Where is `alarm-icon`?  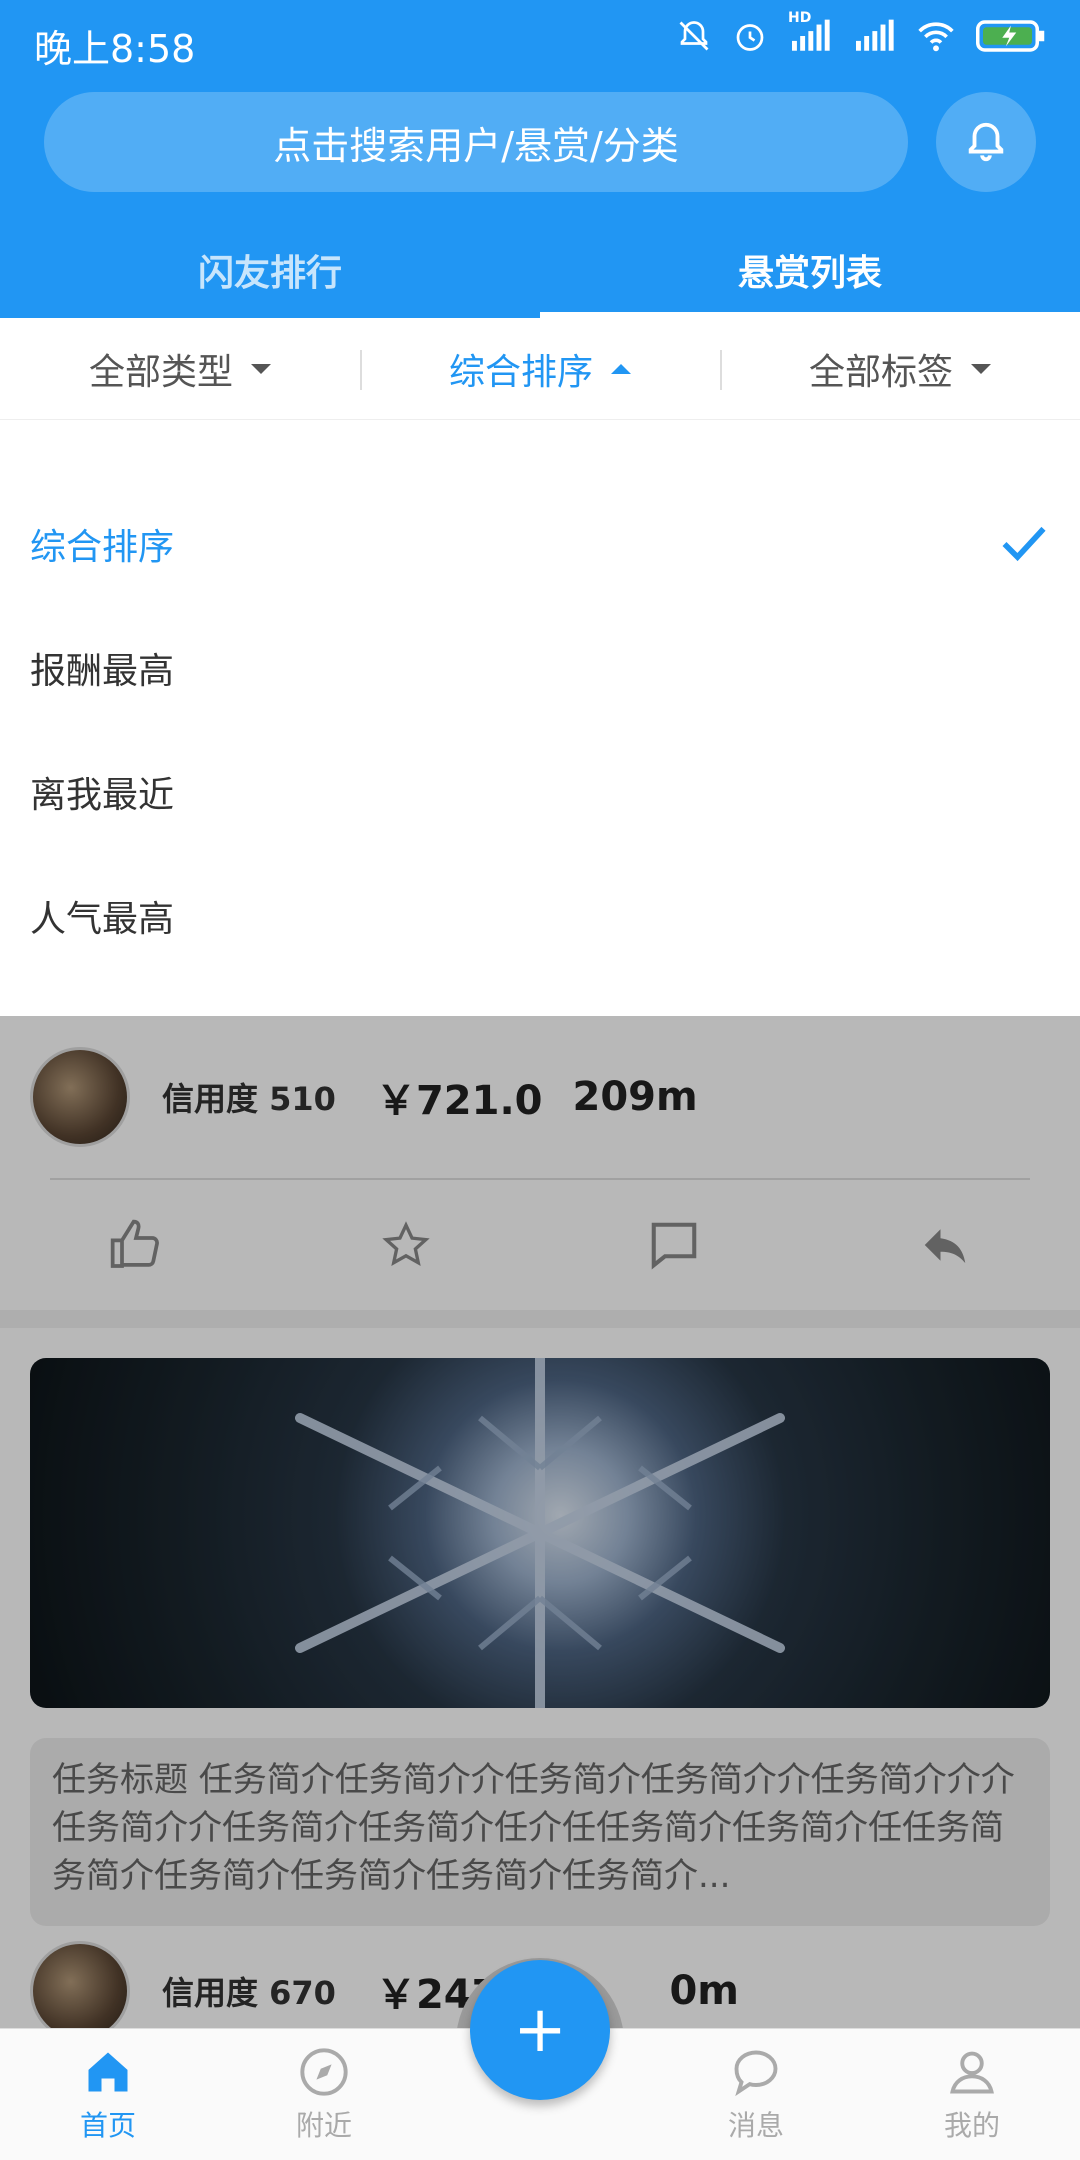
alarm-icon is located at coordinates (750, 37).